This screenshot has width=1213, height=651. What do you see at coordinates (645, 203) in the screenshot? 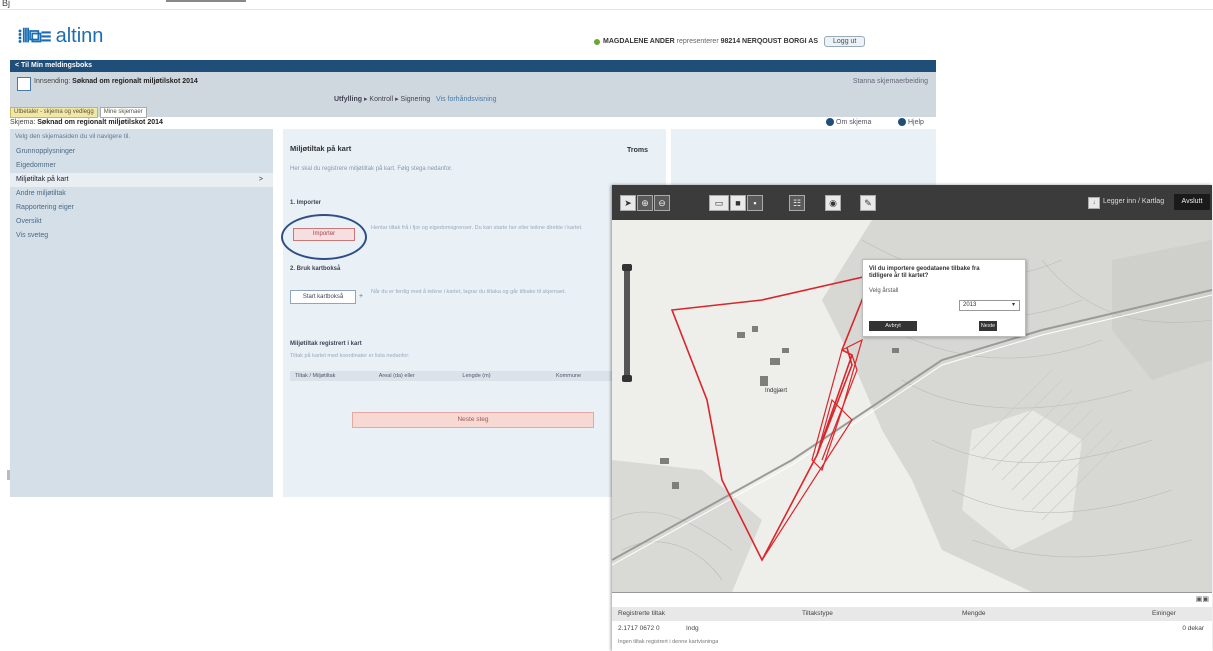
I see `zoom-in-icon: ⊕` at bounding box center [645, 203].